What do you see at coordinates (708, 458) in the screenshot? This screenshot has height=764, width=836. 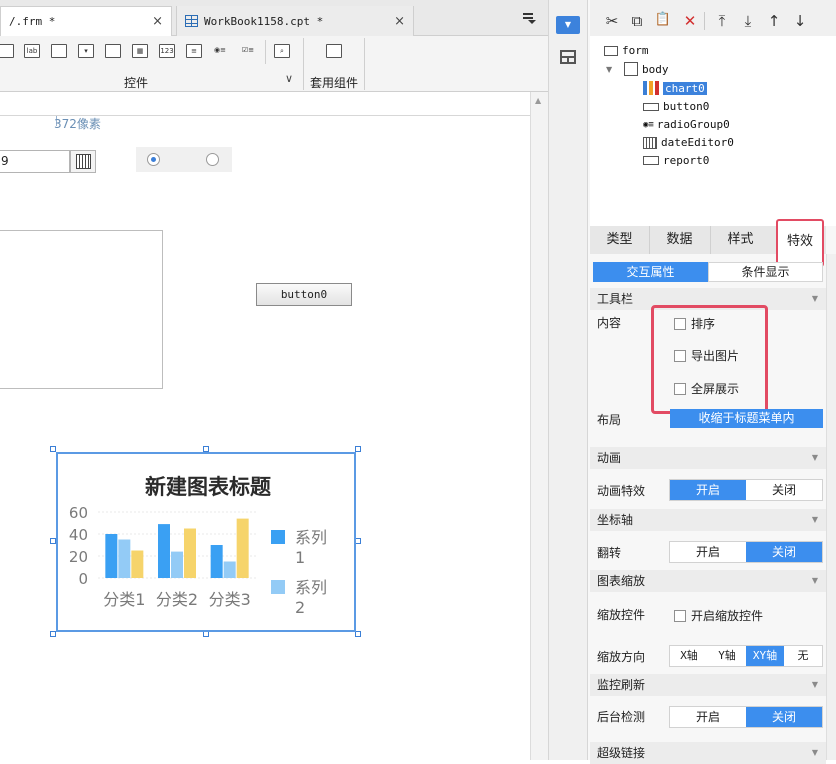 I see `section-animation: 动画 ▼` at bounding box center [708, 458].